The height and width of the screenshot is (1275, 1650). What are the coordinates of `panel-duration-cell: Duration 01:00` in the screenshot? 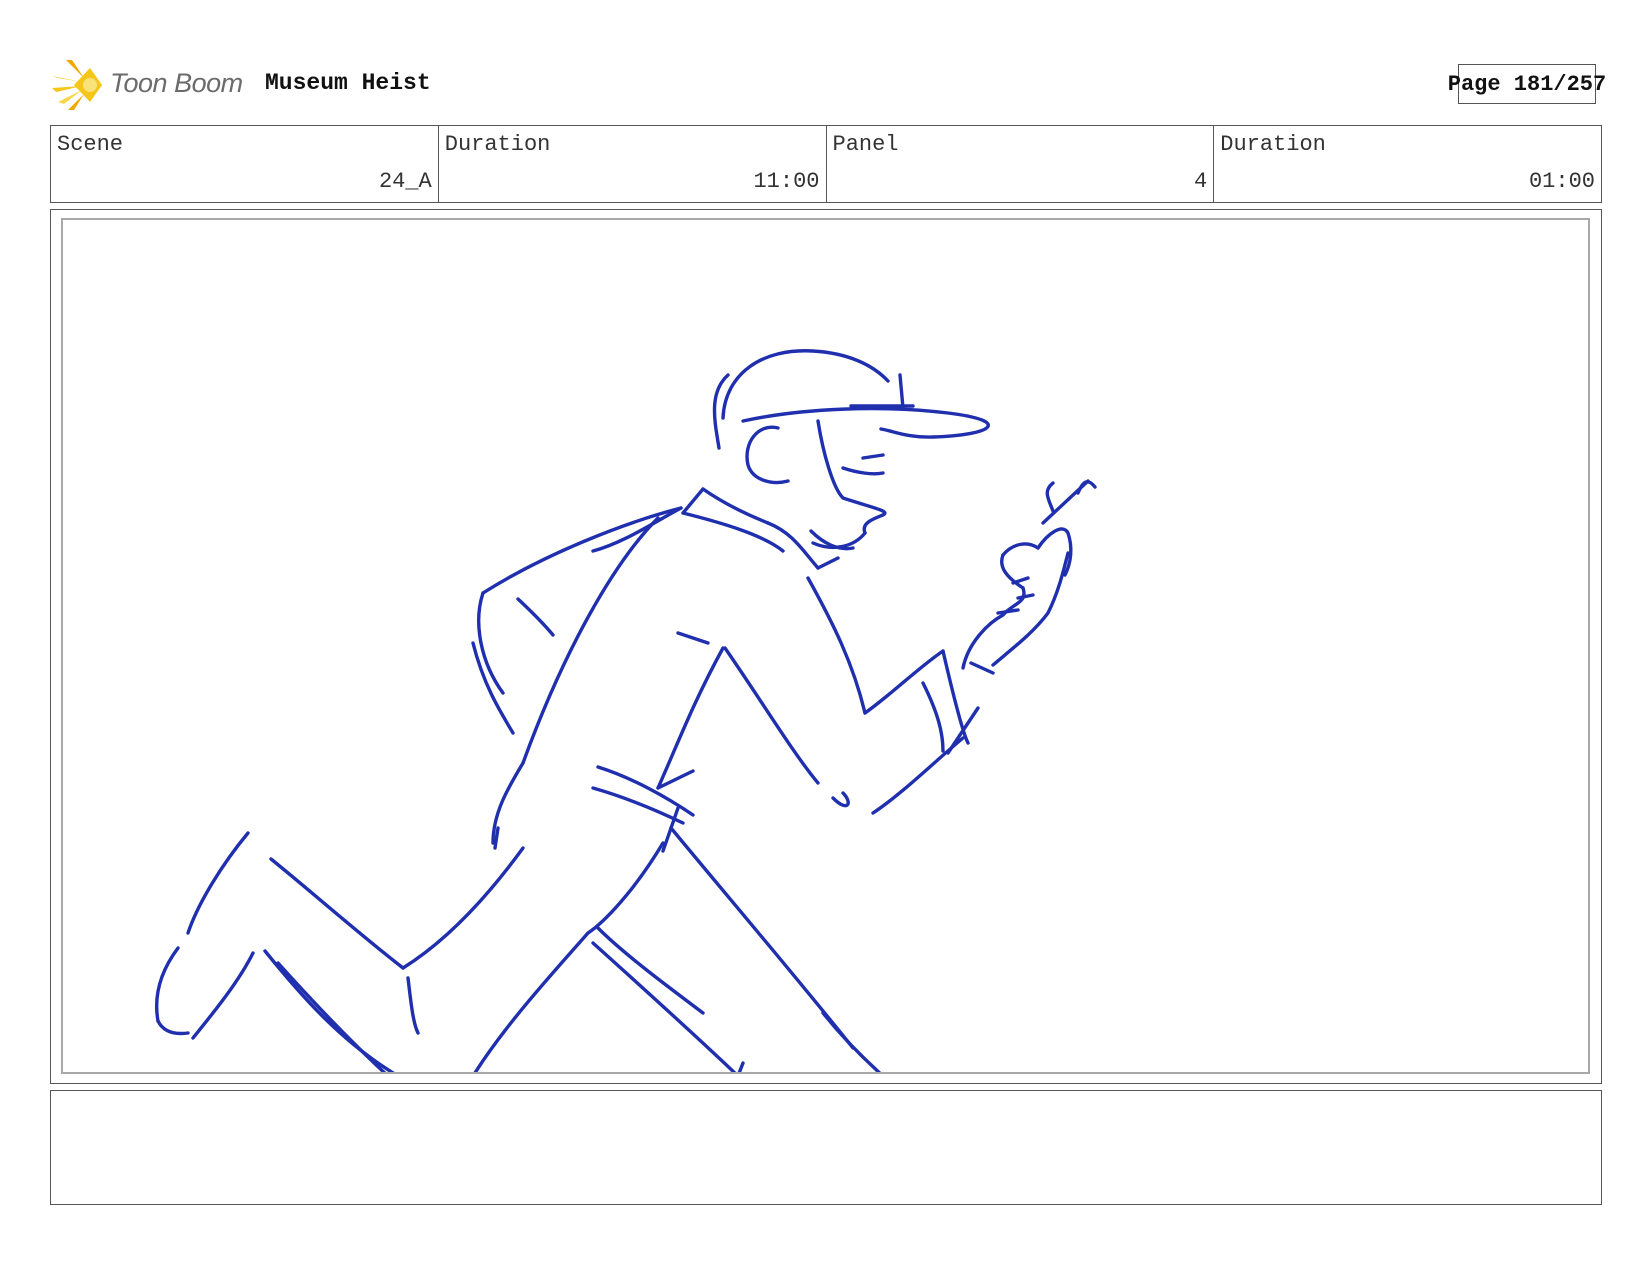 It's located at (1407, 164).